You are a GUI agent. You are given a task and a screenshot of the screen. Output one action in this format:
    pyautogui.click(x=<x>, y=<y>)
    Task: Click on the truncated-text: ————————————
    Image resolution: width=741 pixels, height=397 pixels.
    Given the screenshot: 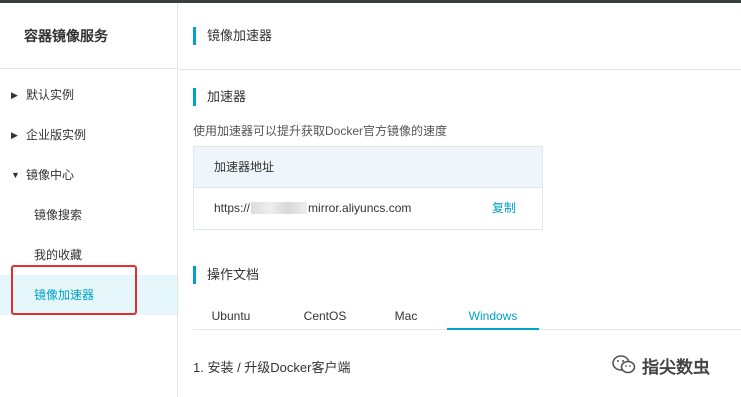 What is the action you would take?
    pyautogui.click(x=308, y=395)
    